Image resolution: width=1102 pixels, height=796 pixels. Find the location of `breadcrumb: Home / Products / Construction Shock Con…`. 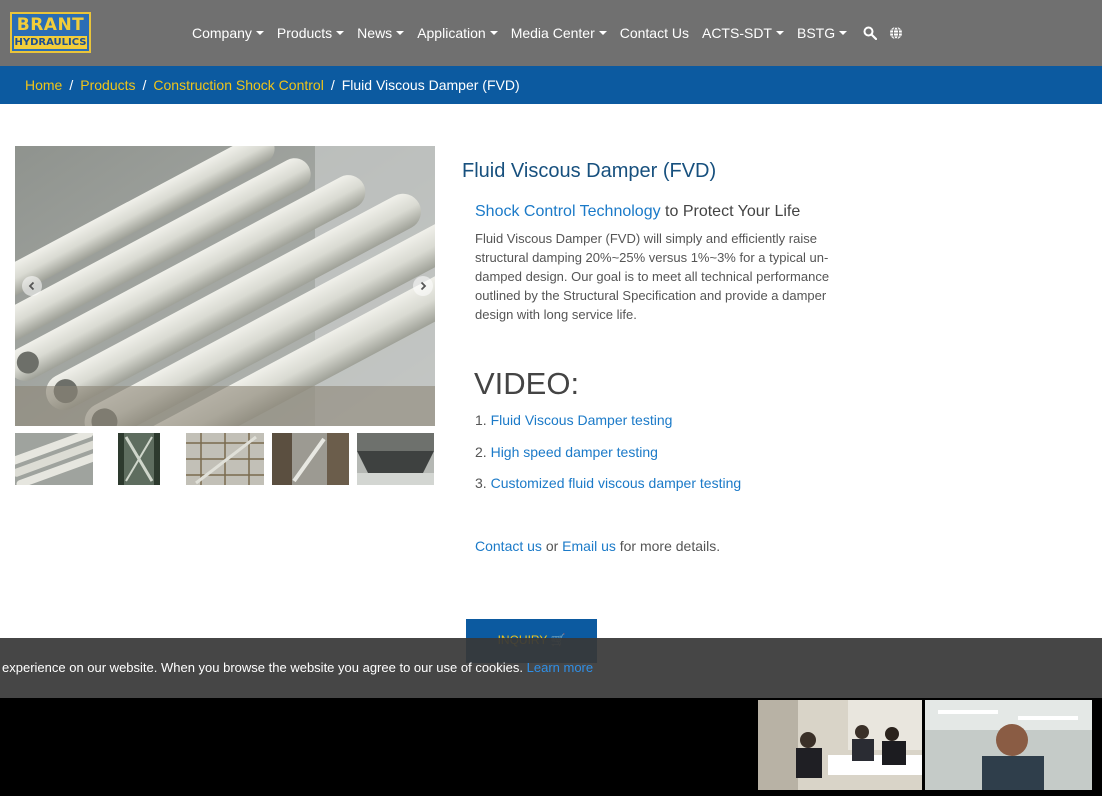

breadcrumb: Home / Products / Construction Shock Con… is located at coordinates (551, 85).